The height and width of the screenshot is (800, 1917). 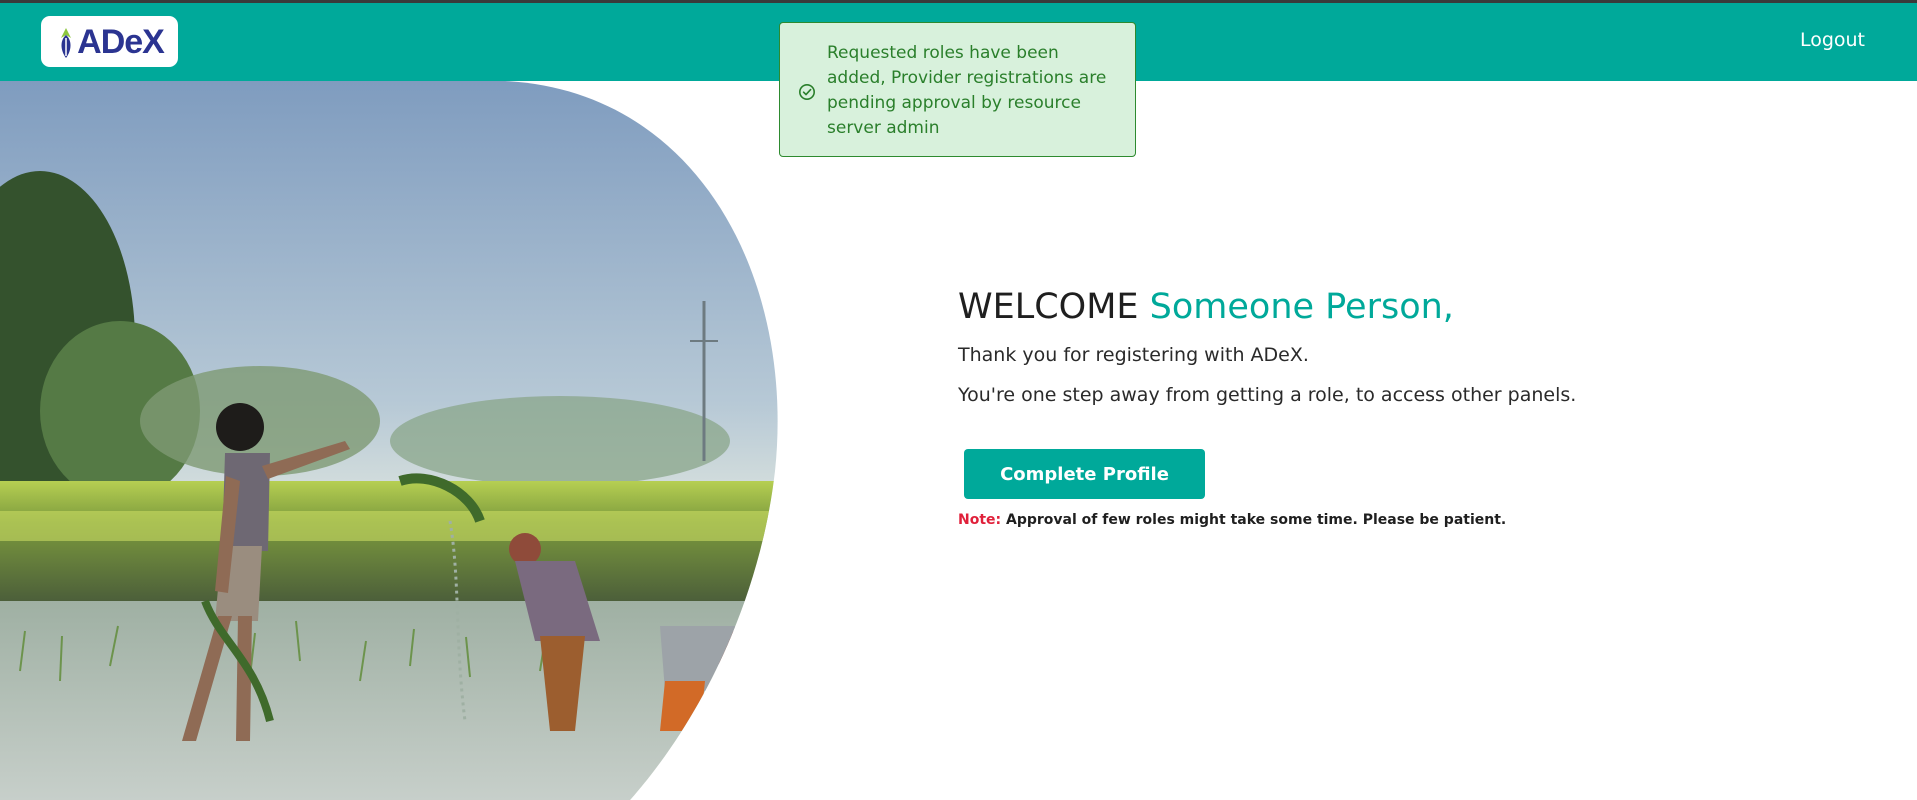 What do you see at coordinates (1084, 474) in the screenshot?
I see `complete-profile-button: Complete Profile` at bounding box center [1084, 474].